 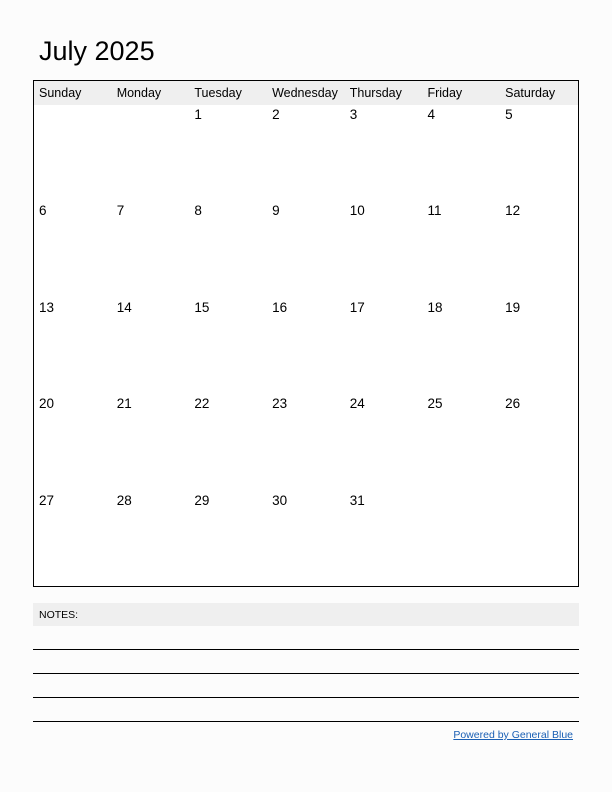 What do you see at coordinates (306, 614) in the screenshot?
I see `notes-label: NOTES:` at bounding box center [306, 614].